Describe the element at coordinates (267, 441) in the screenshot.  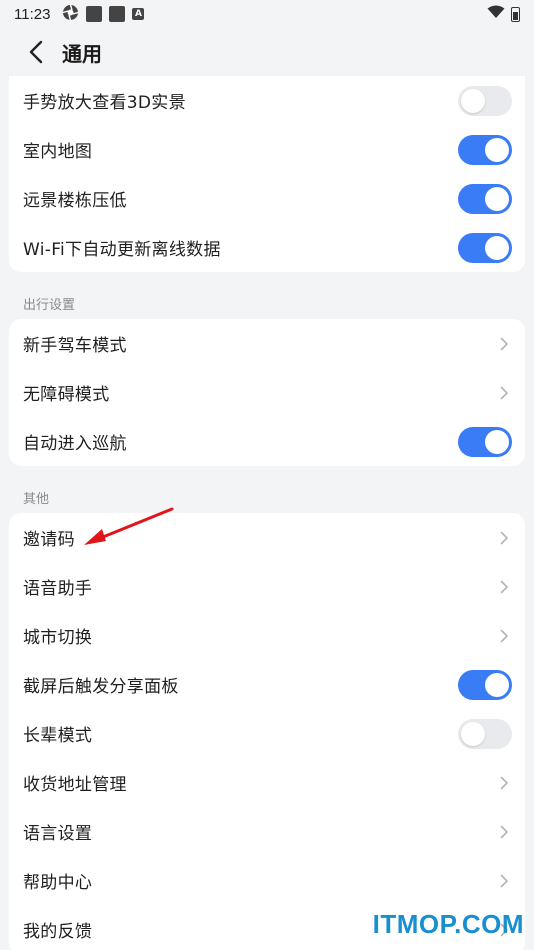
I see `settings-row: 自动进入巡航` at that location.